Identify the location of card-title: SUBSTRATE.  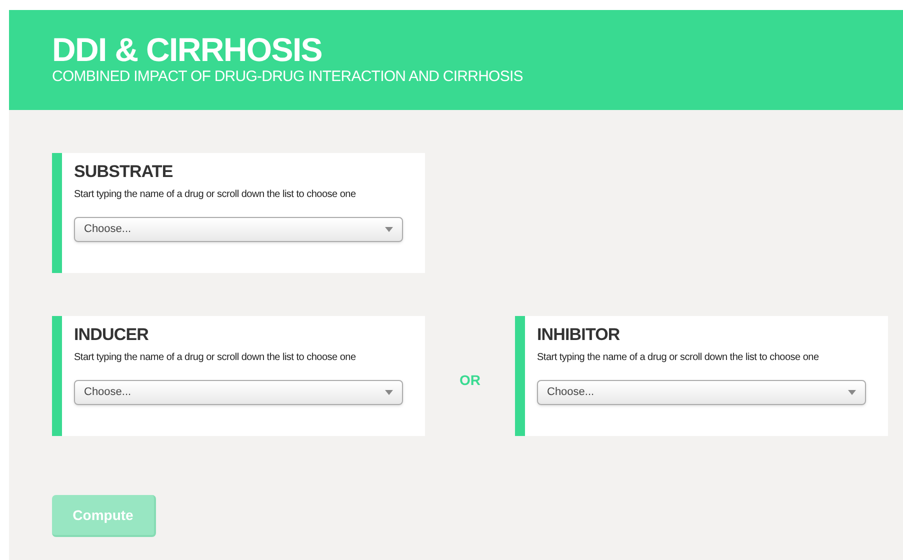
(124, 172).